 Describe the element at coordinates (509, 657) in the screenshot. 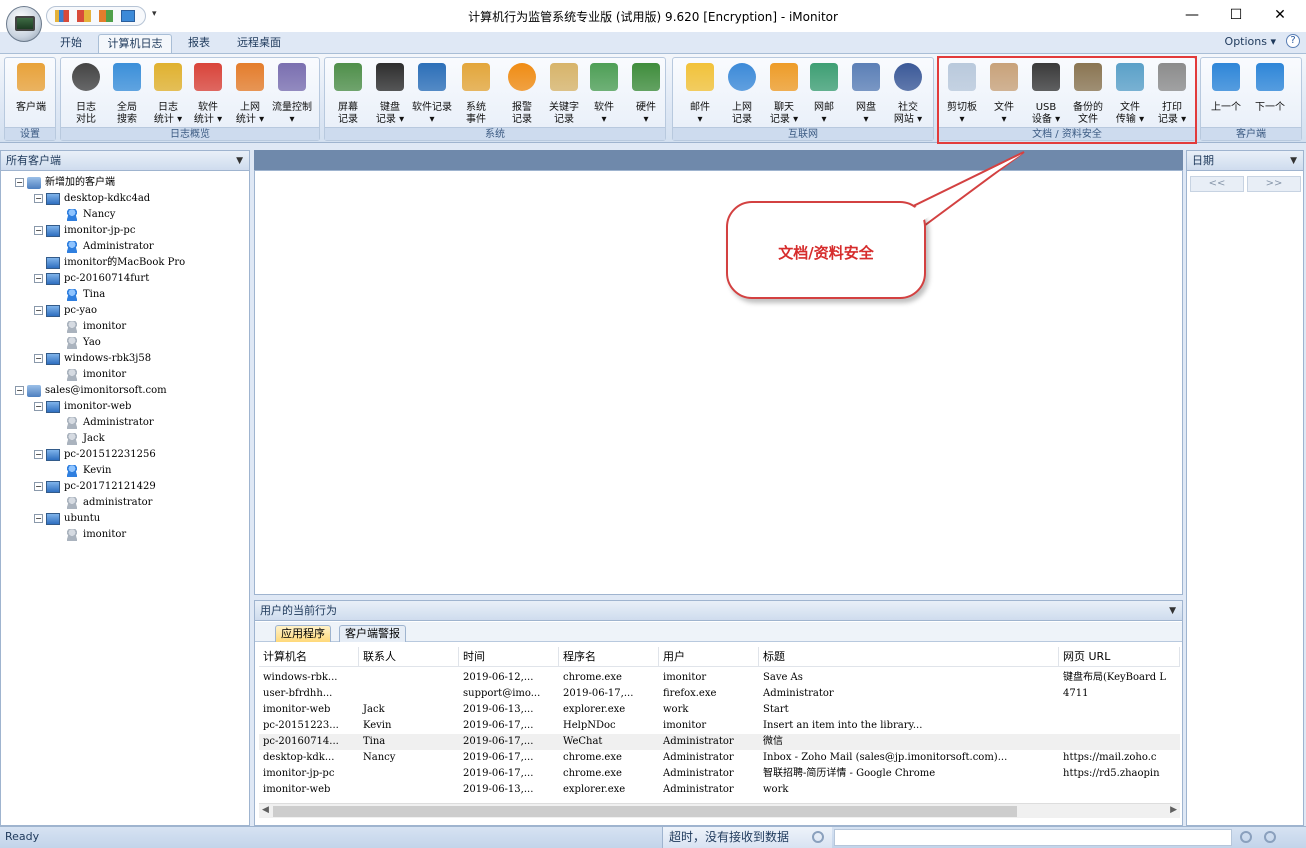

I see `column-header: 时间` at that location.